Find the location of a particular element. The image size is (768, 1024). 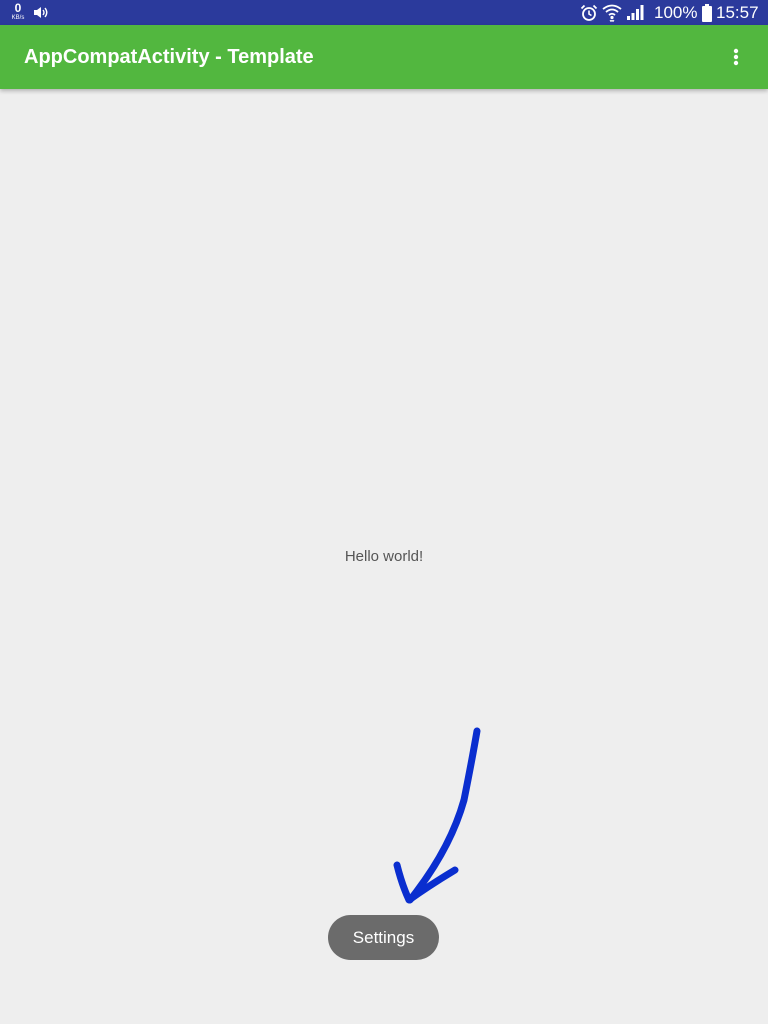

speaker-icon is located at coordinates (41, 15).